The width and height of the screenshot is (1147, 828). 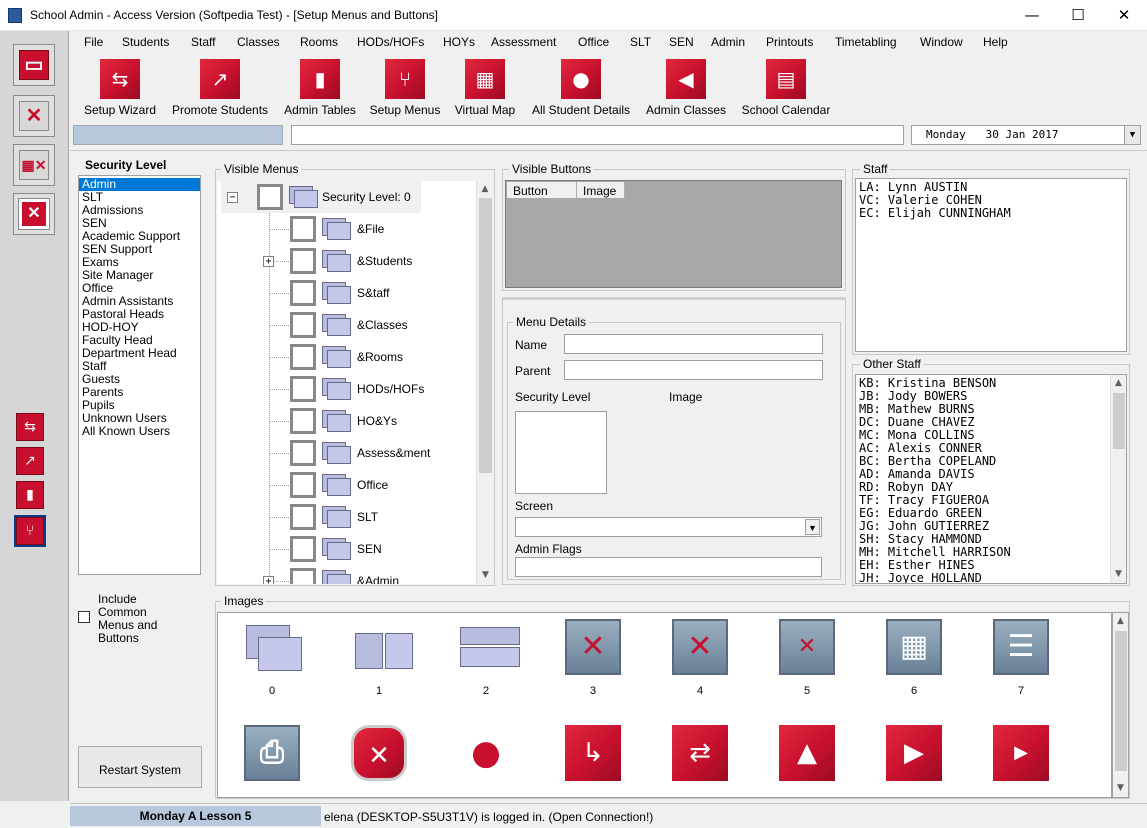 What do you see at coordinates (30, 495) in the screenshot?
I see `admin-tables-shortcut: ▮` at bounding box center [30, 495].